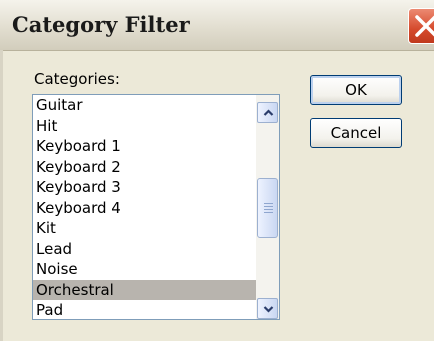 The width and height of the screenshot is (434, 341). Describe the element at coordinates (1, 195) in the screenshot. I see `window-frame-edge` at that location.